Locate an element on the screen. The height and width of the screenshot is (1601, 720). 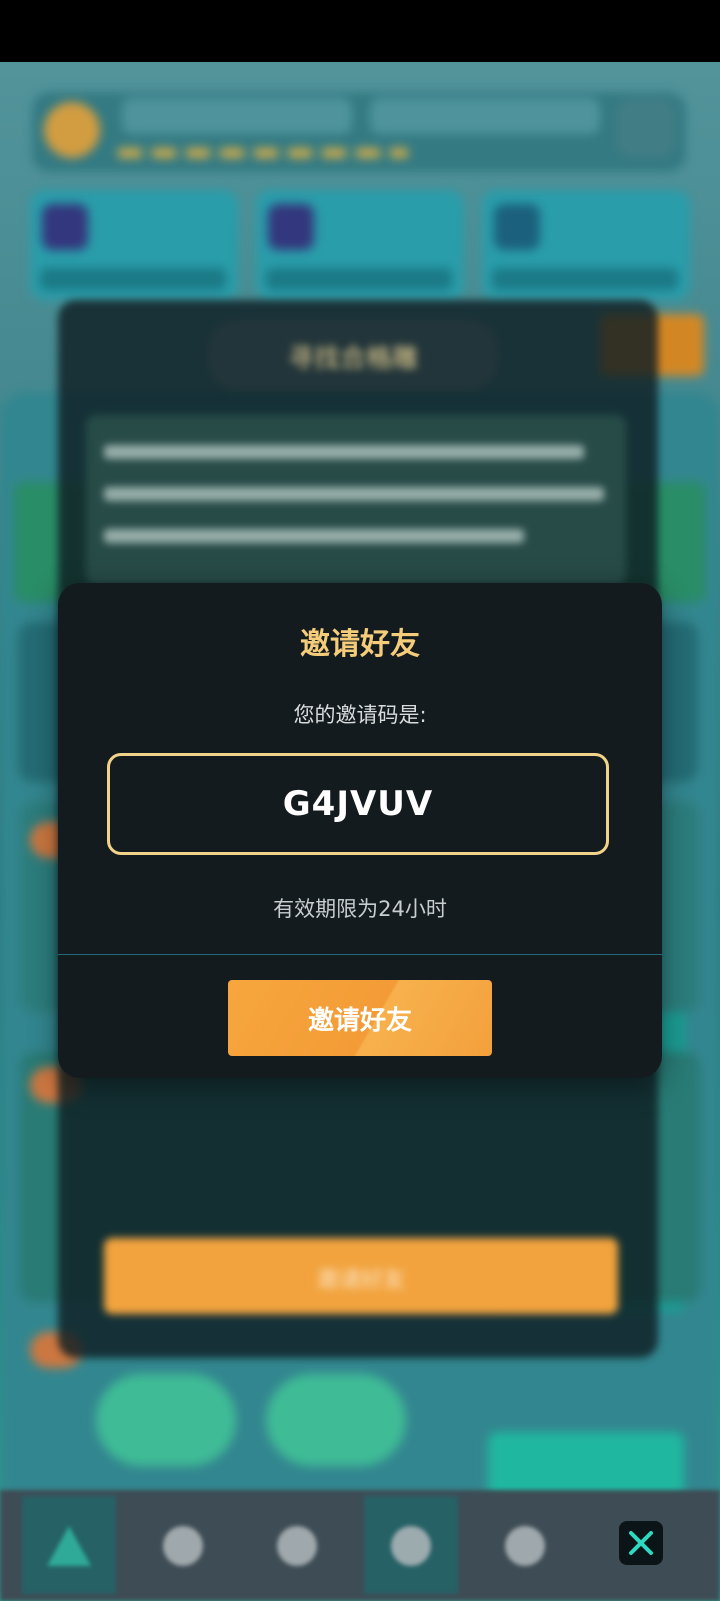
invite-code-label: 您的邀请码是: is located at coordinates (360, 715).